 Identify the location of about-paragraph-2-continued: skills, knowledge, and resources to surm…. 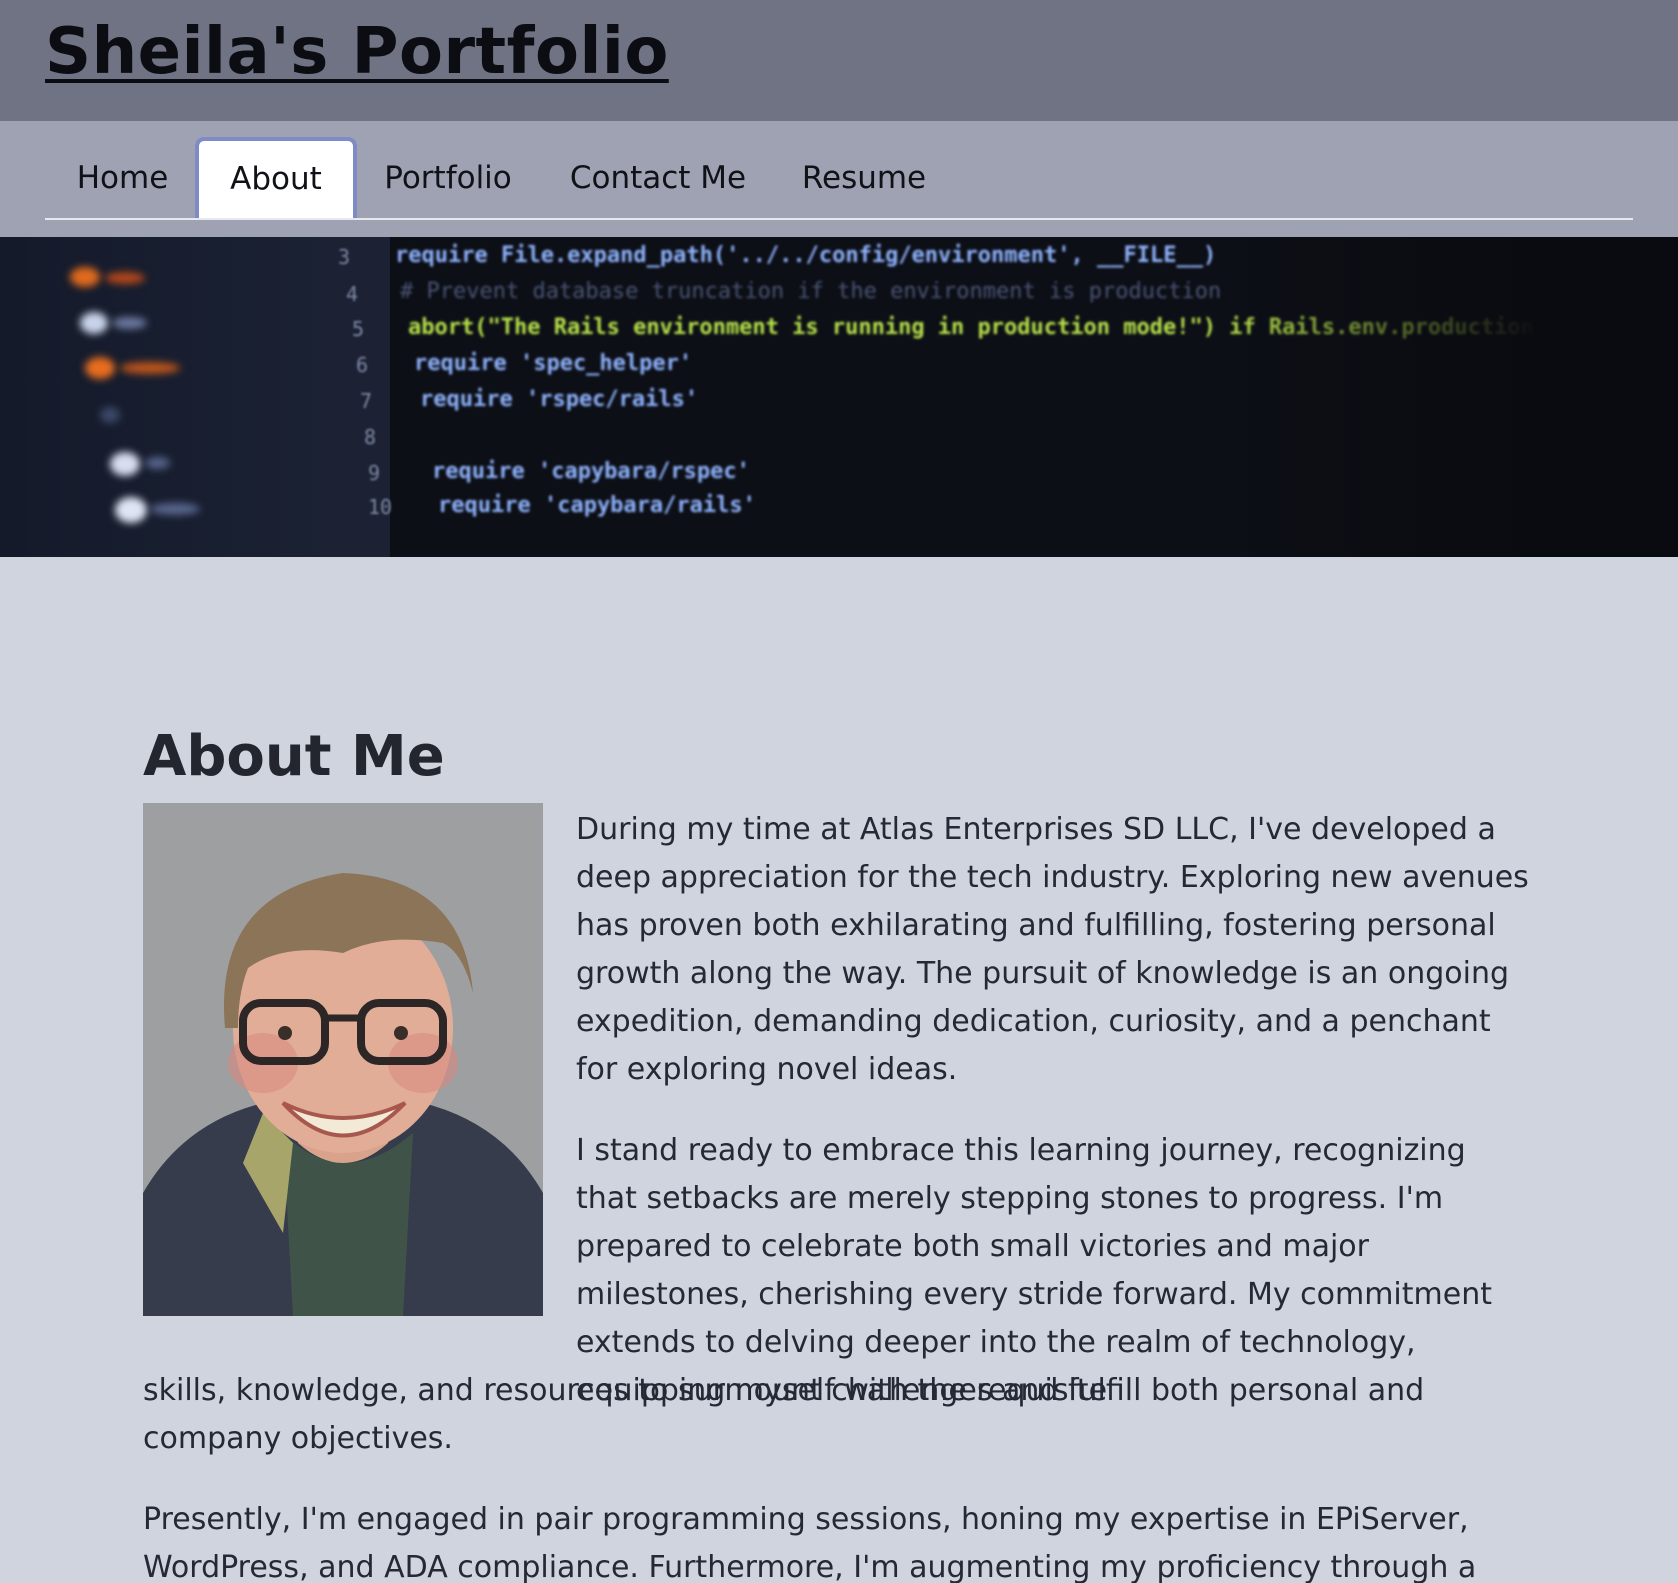
(784, 1414).